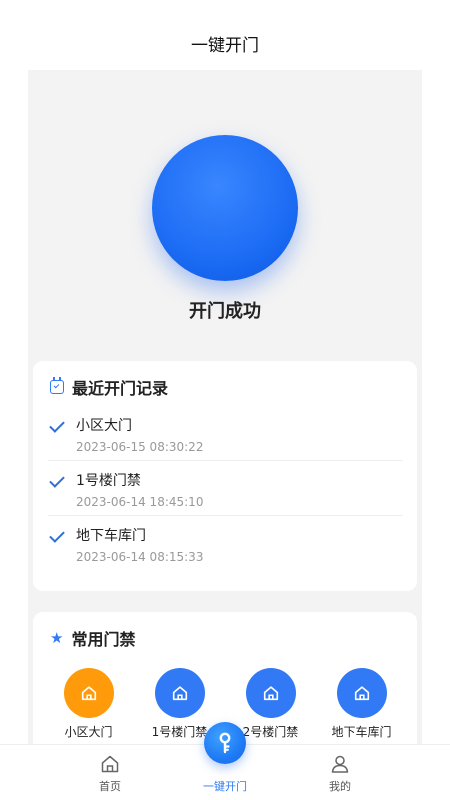 The width and height of the screenshot is (450, 800). What do you see at coordinates (110, 764) in the screenshot?
I see `home-icon` at bounding box center [110, 764].